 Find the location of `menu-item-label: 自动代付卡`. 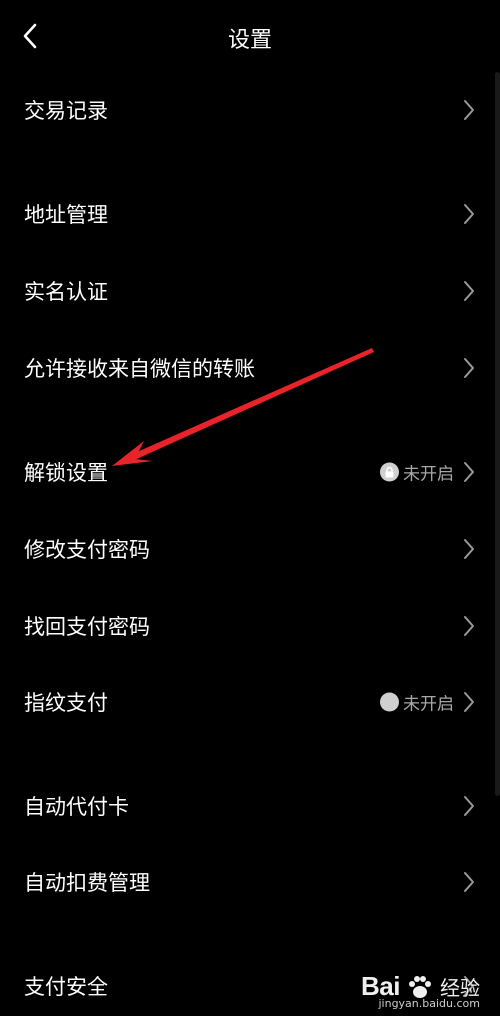

menu-item-label: 自动代付卡 is located at coordinates (76, 807).